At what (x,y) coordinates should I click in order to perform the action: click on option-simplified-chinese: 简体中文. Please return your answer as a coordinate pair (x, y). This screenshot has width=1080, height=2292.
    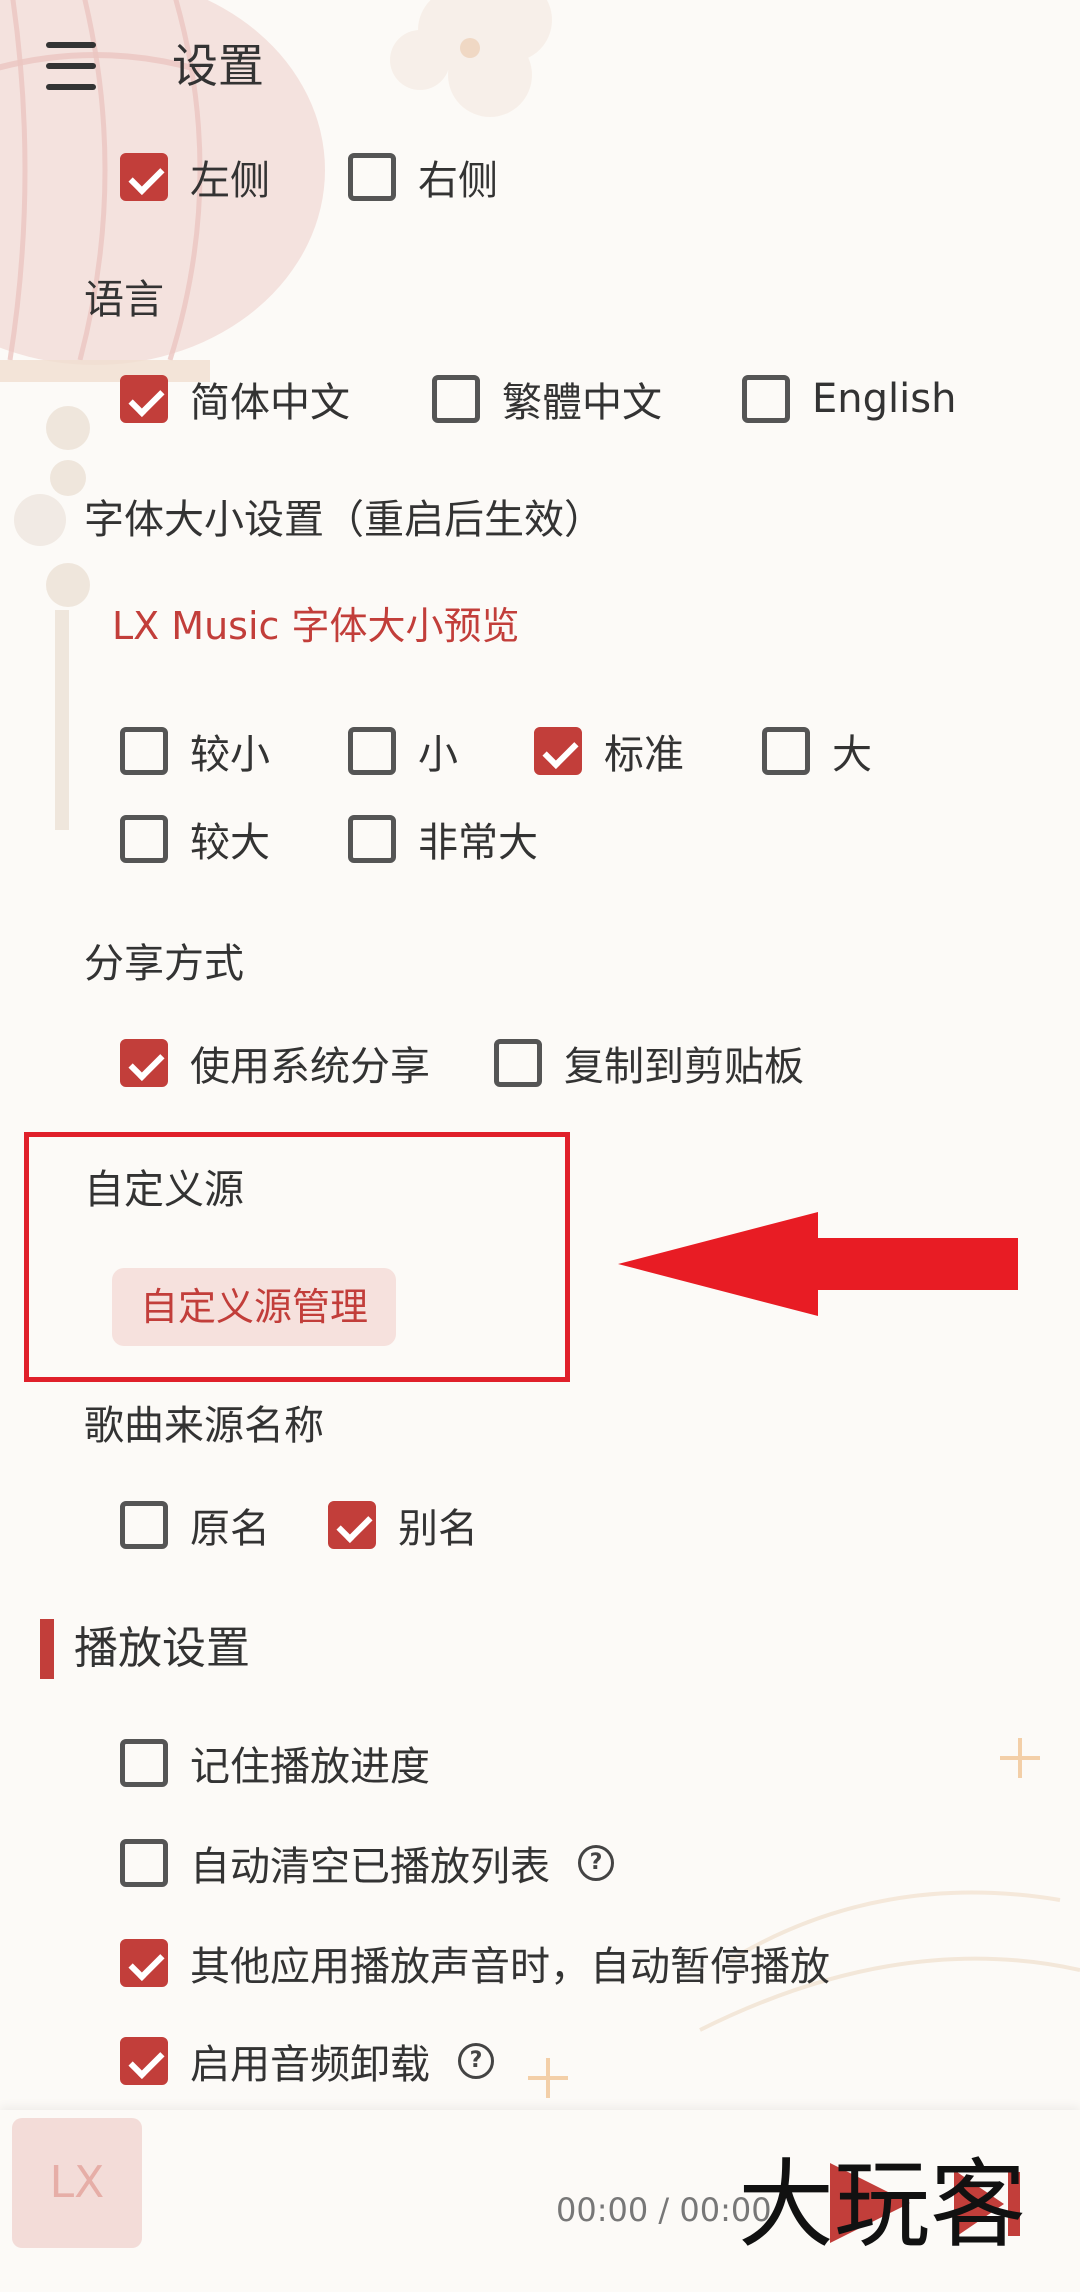
    Looking at the image, I should click on (235, 399).